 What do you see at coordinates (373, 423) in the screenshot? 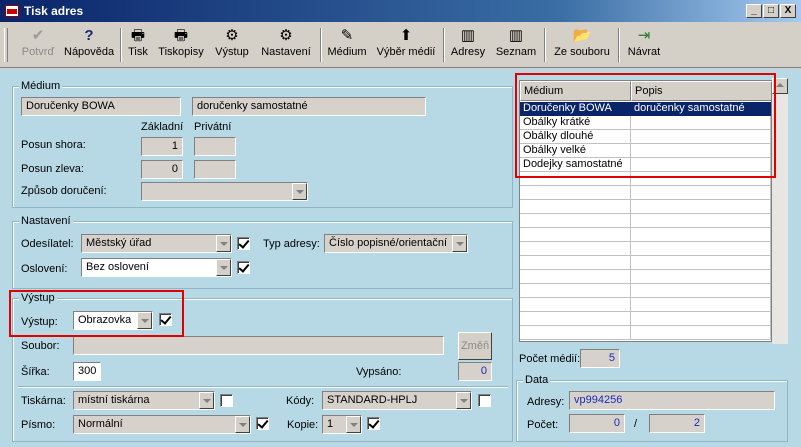
I see `copies-checkbox` at bounding box center [373, 423].